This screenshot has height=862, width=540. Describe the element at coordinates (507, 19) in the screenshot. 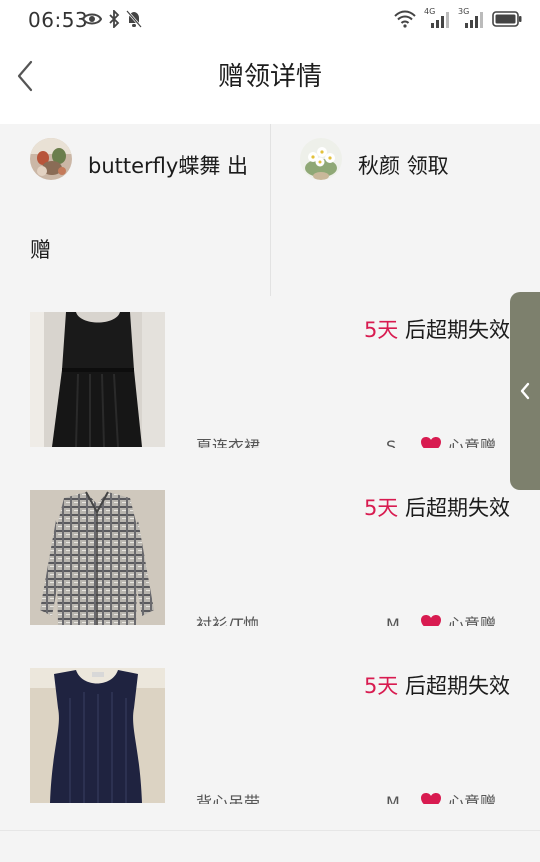

I see `battery-icon` at that location.